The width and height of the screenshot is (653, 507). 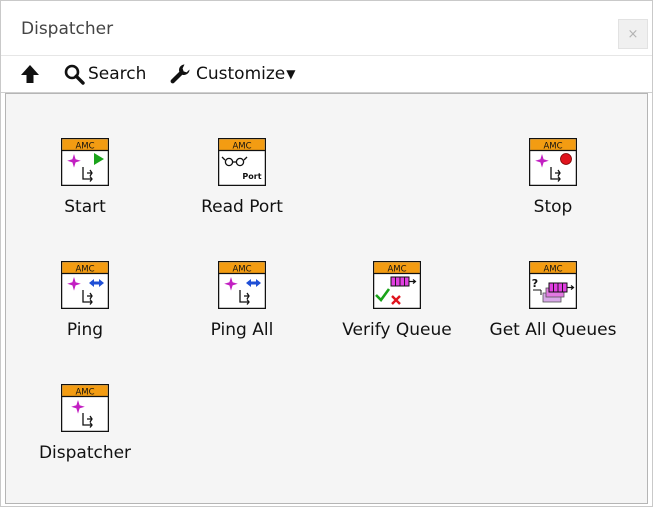 I want to click on palette-item-get-all-queues: AMC ? Get All Queues, so click(x=553, y=308).